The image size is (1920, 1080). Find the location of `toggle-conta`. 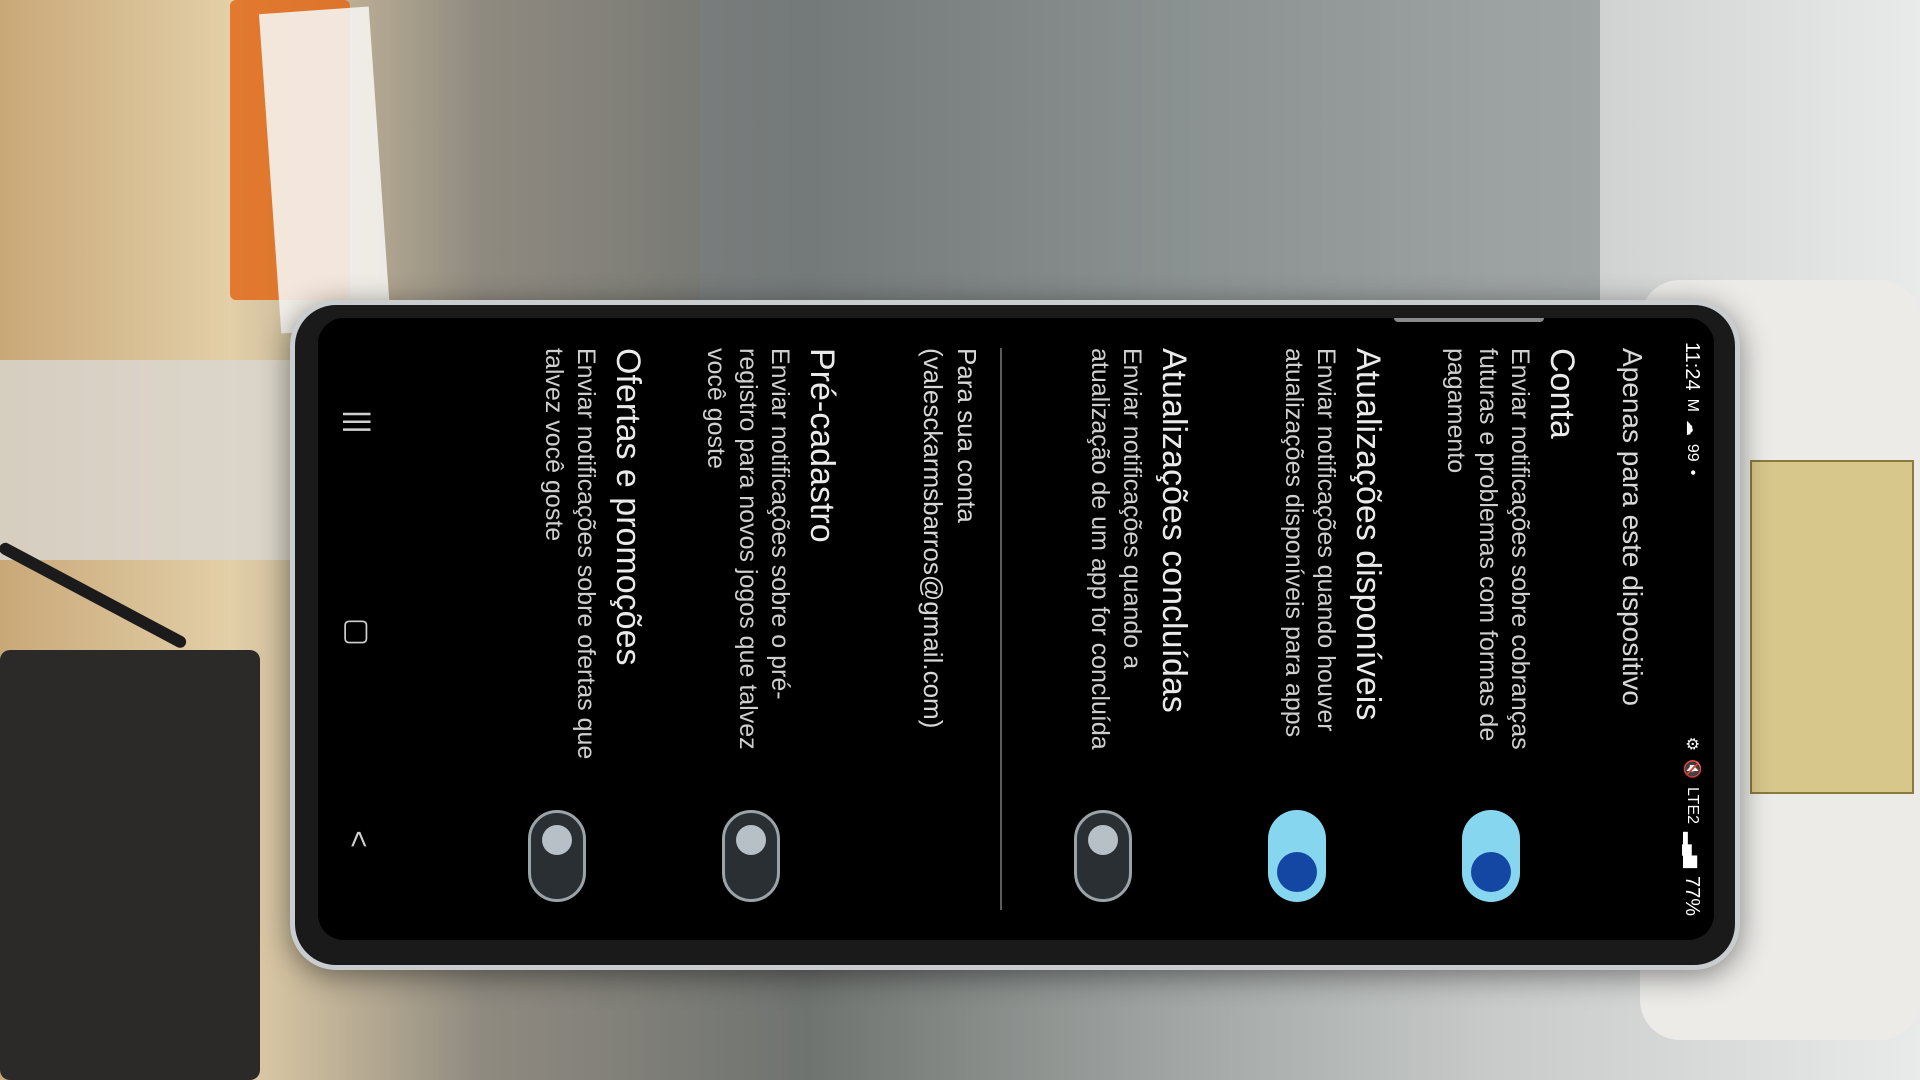

toggle-conta is located at coordinates (1491, 856).